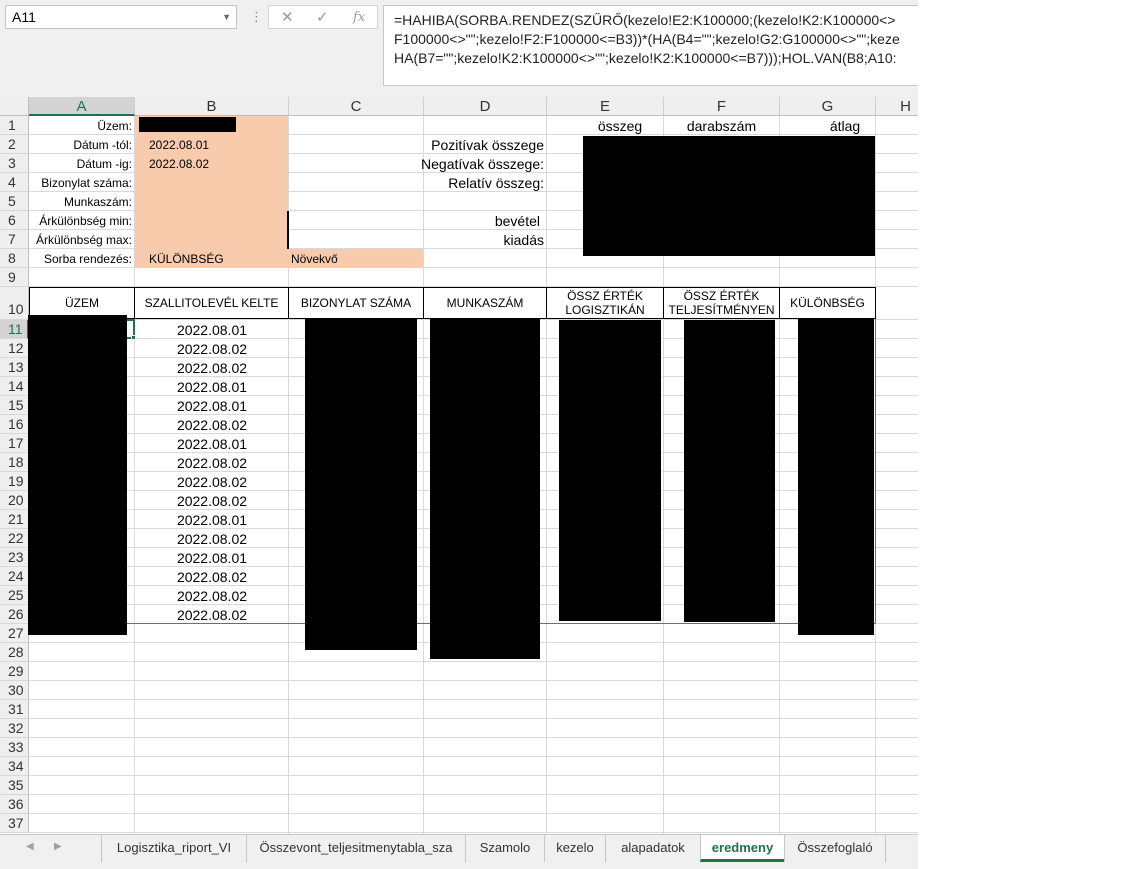 The width and height of the screenshot is (1128, 869). What do you see at coordinates (742, 848) in the screenshot?
I see `tab-eredmeny: eredmeny` at bounding box center [742, 848].